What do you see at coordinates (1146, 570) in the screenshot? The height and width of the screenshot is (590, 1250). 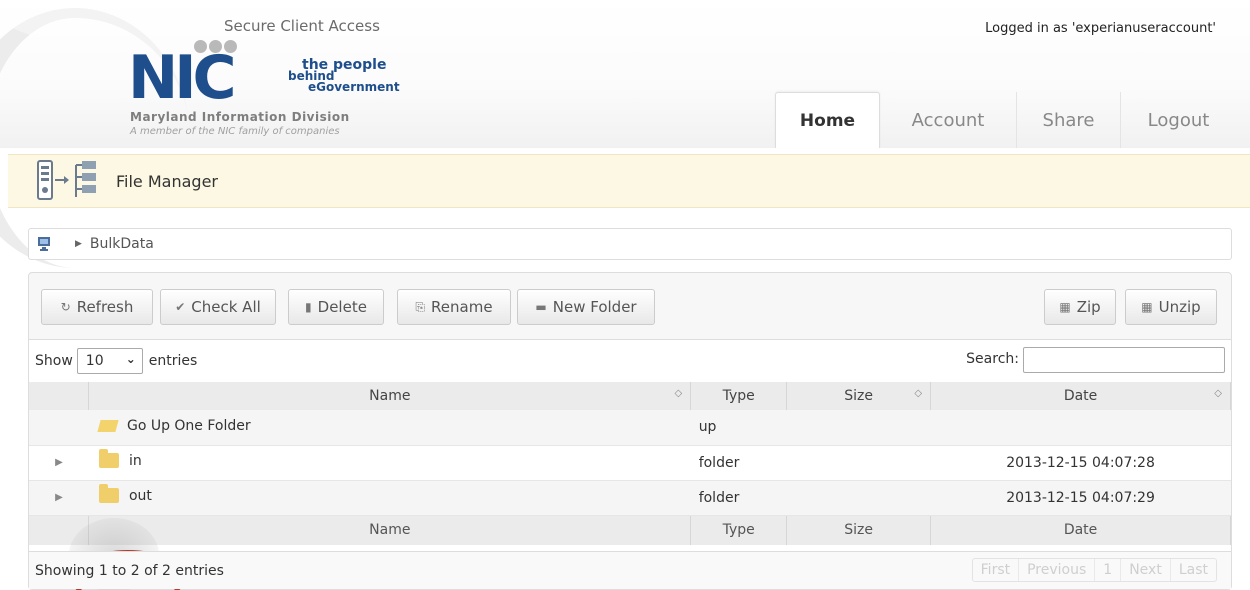 I see `pager-next: Next` at bounding box center [1146, 570].